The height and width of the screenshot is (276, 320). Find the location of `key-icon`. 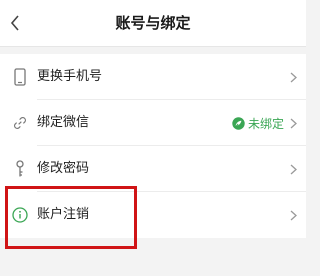

key-icon is located at coordinates (20, 169).